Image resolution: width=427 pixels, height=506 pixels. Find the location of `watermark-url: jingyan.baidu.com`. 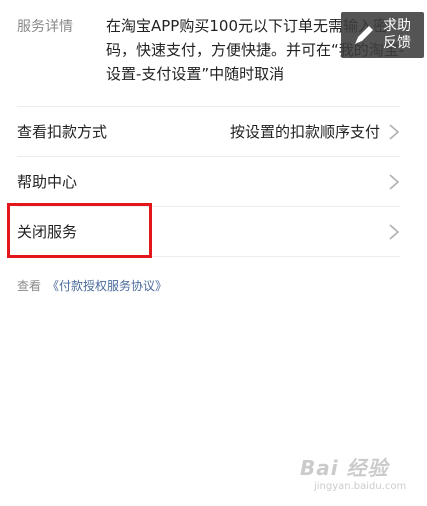

watermark-url: jingyan.baidu.com is located at coordinates (360, 486).